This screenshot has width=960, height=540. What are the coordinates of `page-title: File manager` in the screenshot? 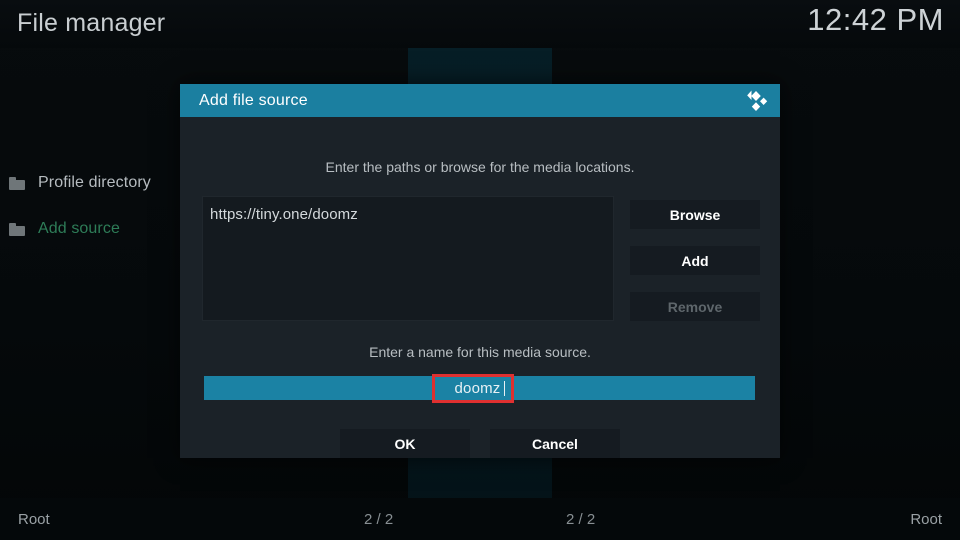 It's located at (91, 23).